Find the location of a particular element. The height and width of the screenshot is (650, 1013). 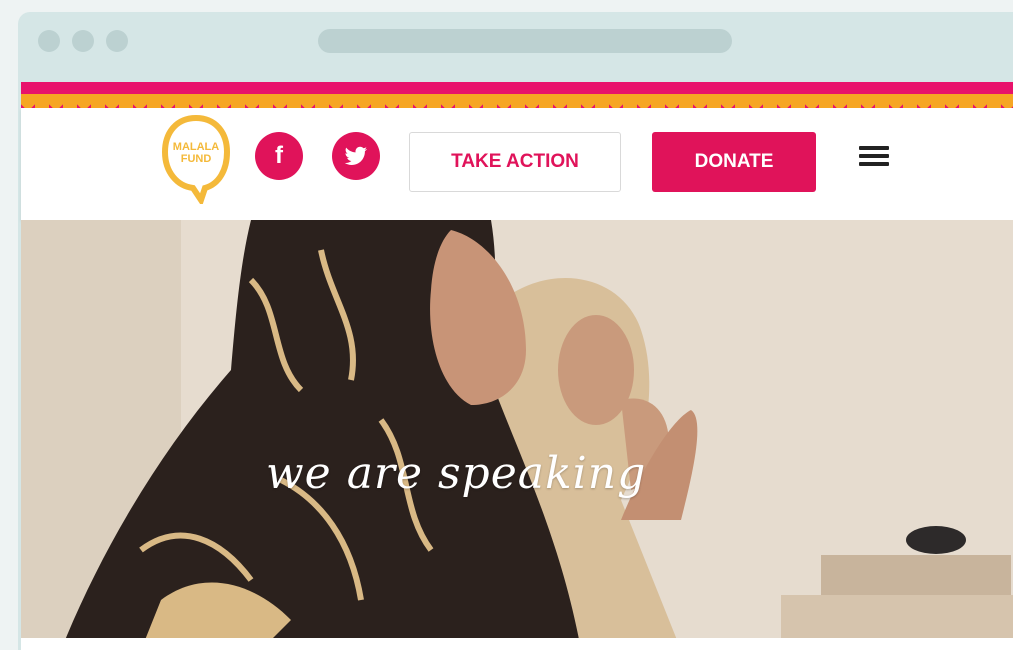

malala-fund-logo: MALALA FUND is located at coordinates (196, 159).